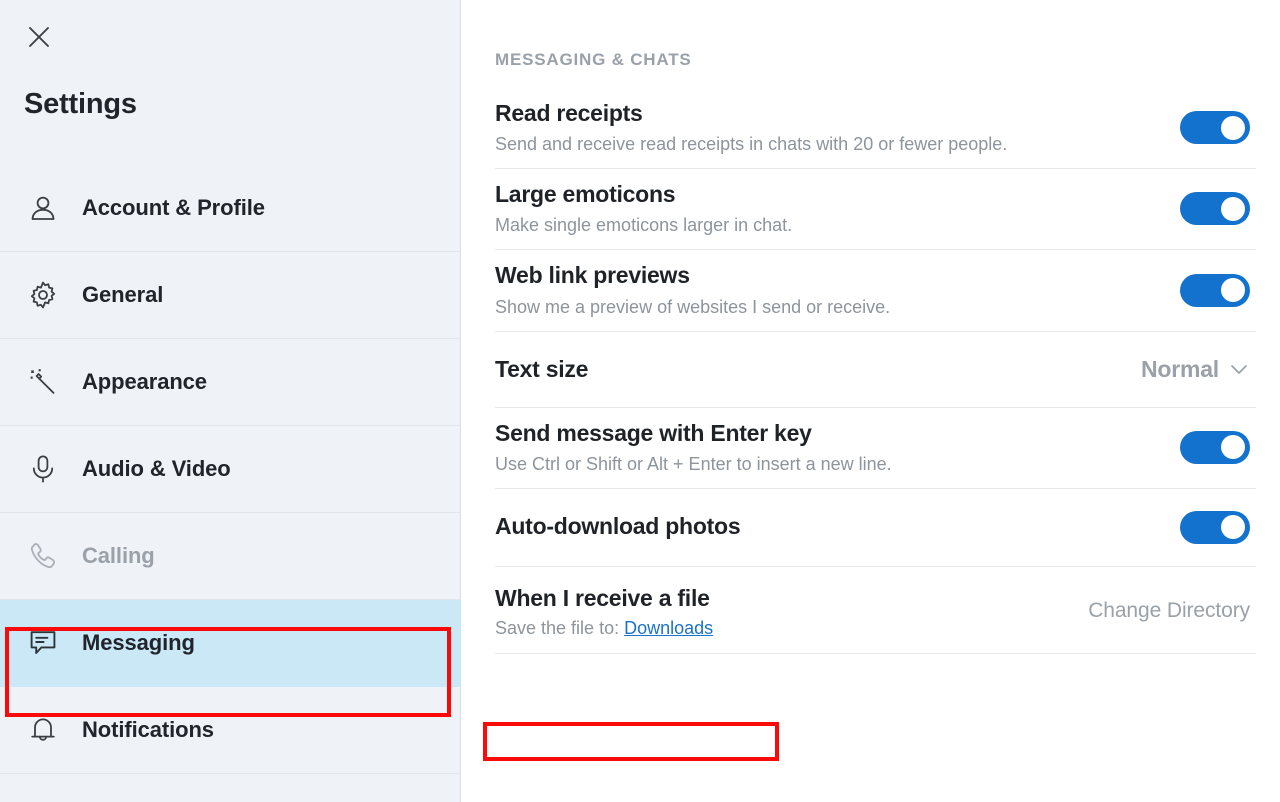 The width and height of the screenshot is (1280, 802). What do you see at coordinates (80, 104) in the screenshot?
I see `page-title: Settings` at bounding box center [80, 104].